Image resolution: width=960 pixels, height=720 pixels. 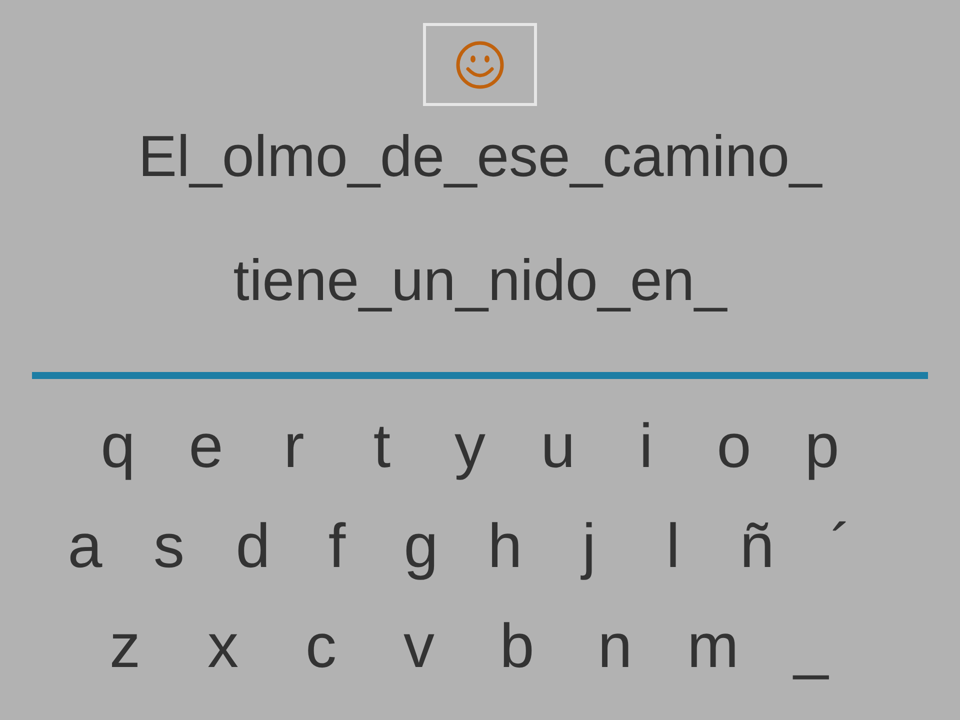 What do you see at coordinates (734, 447) in the screenshot?
I see `letter-key: o` at bounding box center [734, 447].